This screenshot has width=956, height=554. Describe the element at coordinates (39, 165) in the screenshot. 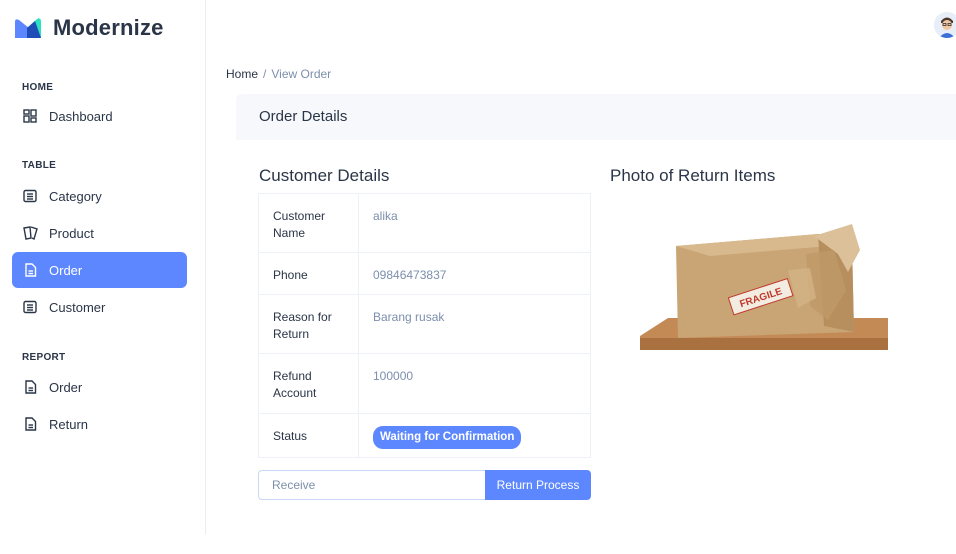

I see `nav-section-table: TABLE` at that location.